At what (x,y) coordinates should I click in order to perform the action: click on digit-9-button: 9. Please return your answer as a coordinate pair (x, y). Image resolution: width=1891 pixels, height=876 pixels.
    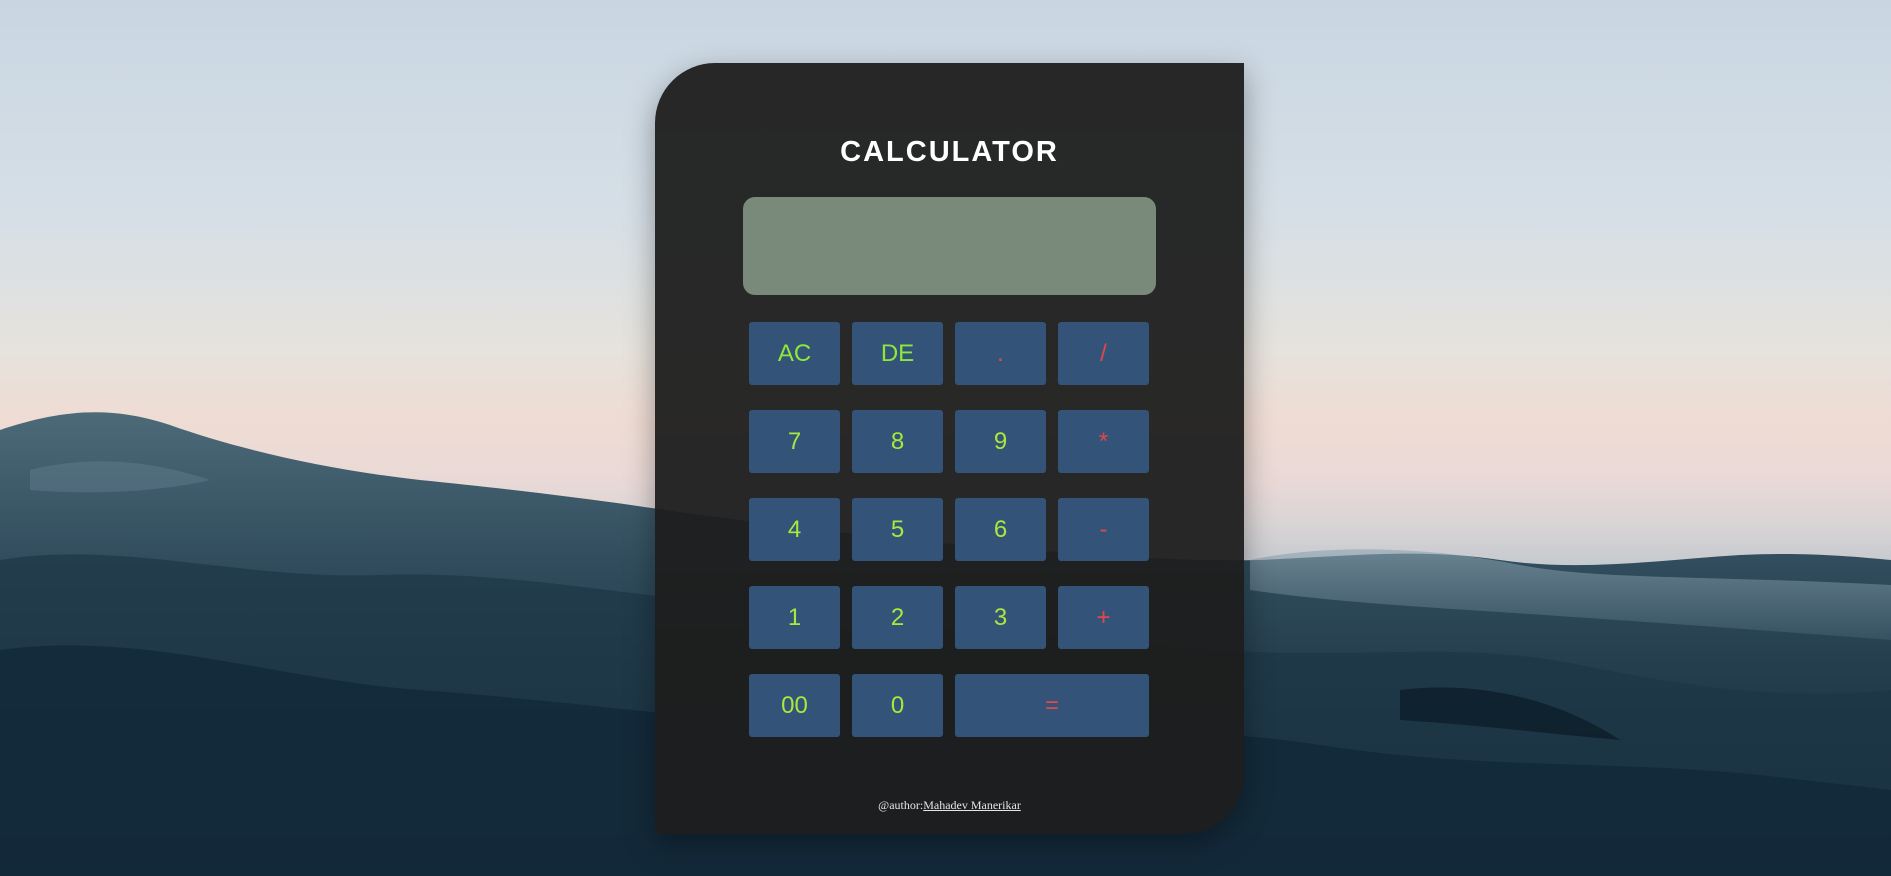
    Looking at the image, I should click on (1000, 441).